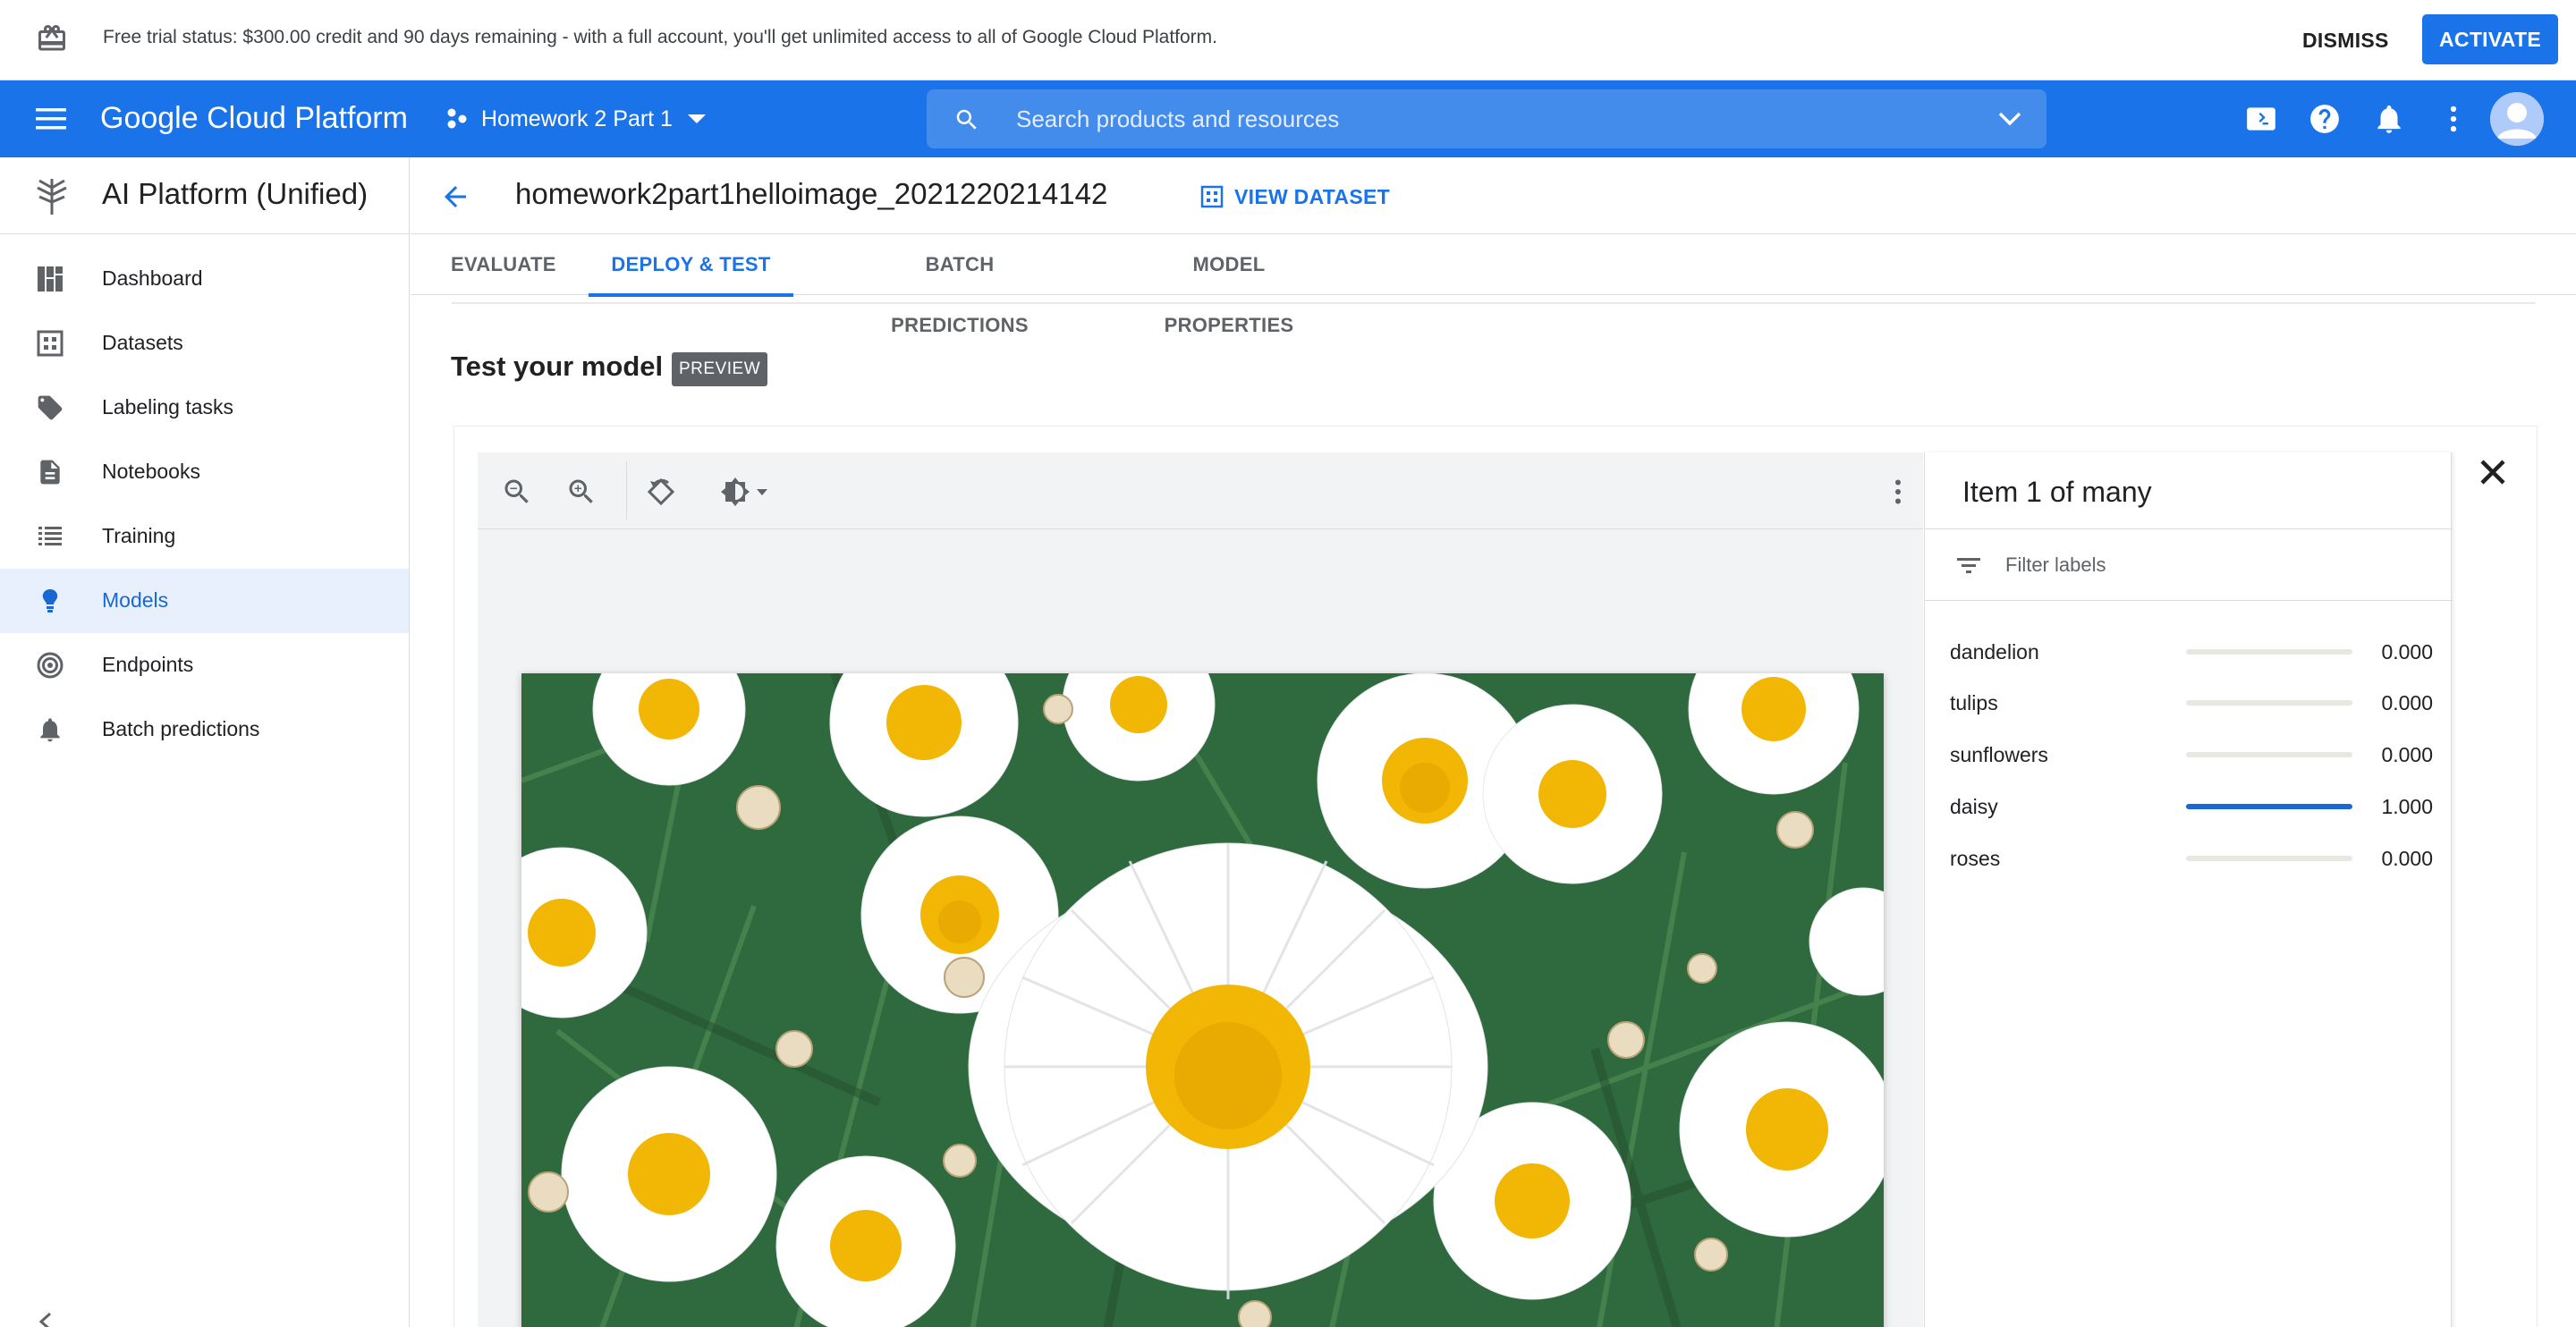  Describe the element at coordinates (1494, 303) in the screenshot. I see `section-divider` at that location.